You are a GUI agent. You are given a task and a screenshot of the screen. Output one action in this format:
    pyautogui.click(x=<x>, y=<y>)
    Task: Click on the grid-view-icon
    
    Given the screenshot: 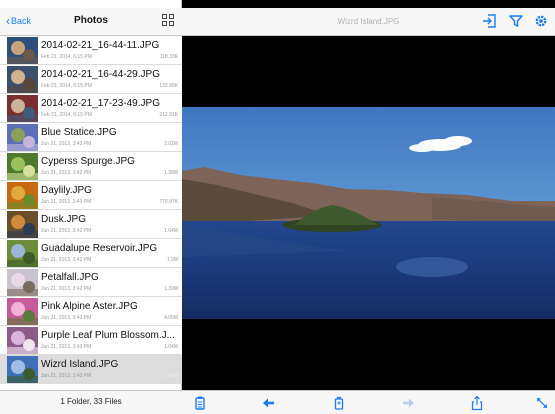 What is the action you would take?
    pyautogui.click(x=168, y=20)
    